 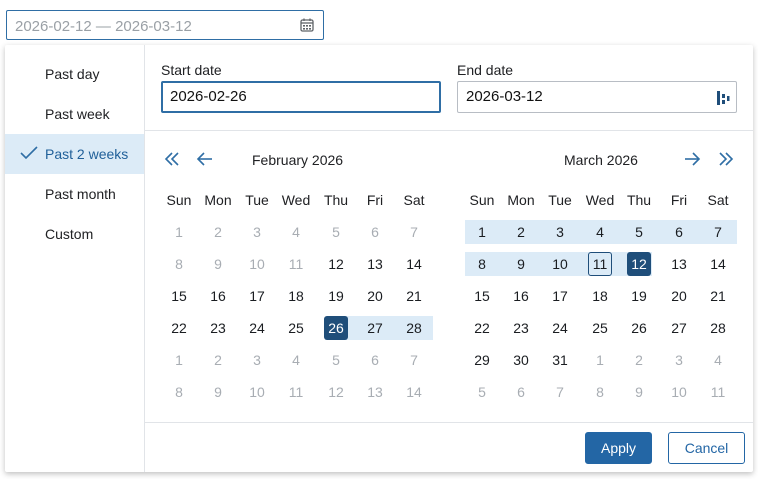 What do you see at coordinates (723, 98) in the screenshot?
I see `drag-handle-icon` at bounding box center [723, 98].